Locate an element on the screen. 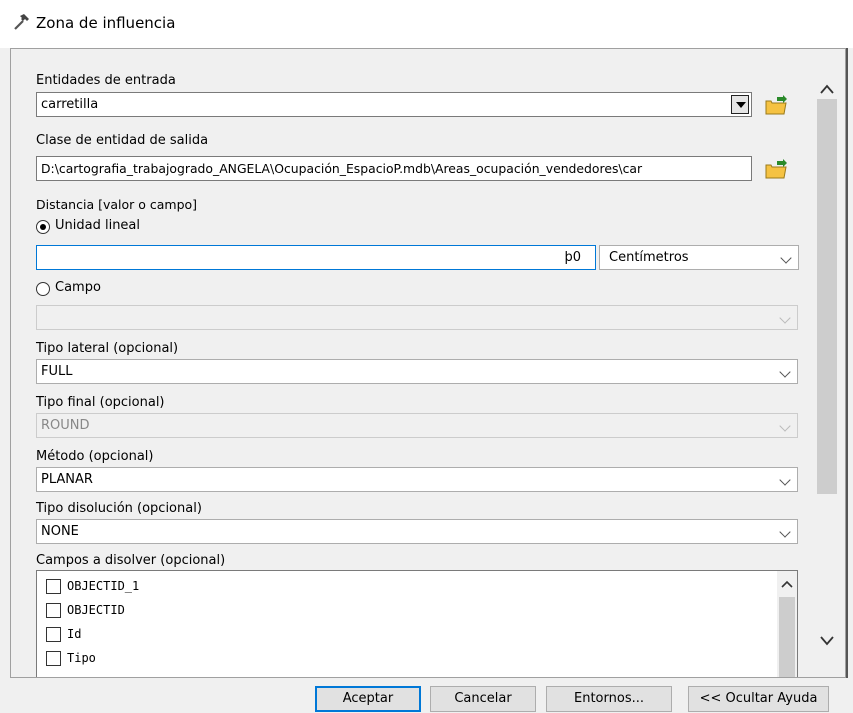 The width and height of the screenshot is (853, 713). linear-unit-radio is located at coordinates (43, 227).